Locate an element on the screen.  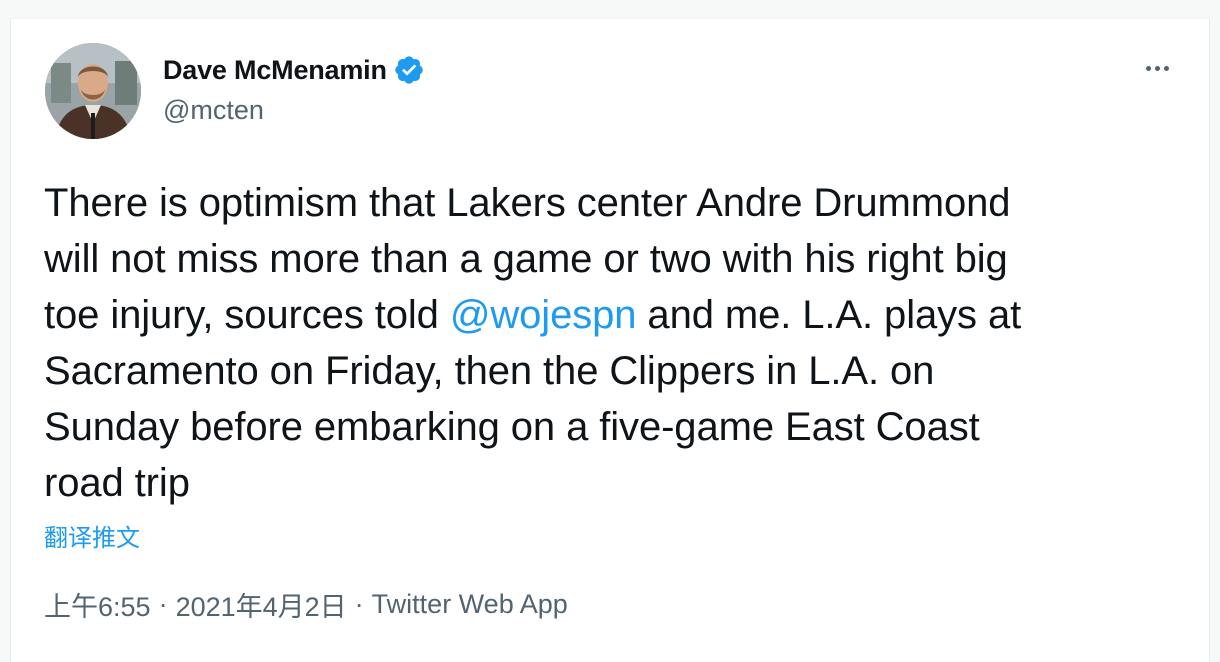
translate-tweet-link: 翻译推文 is located at coordinates (92, 535).